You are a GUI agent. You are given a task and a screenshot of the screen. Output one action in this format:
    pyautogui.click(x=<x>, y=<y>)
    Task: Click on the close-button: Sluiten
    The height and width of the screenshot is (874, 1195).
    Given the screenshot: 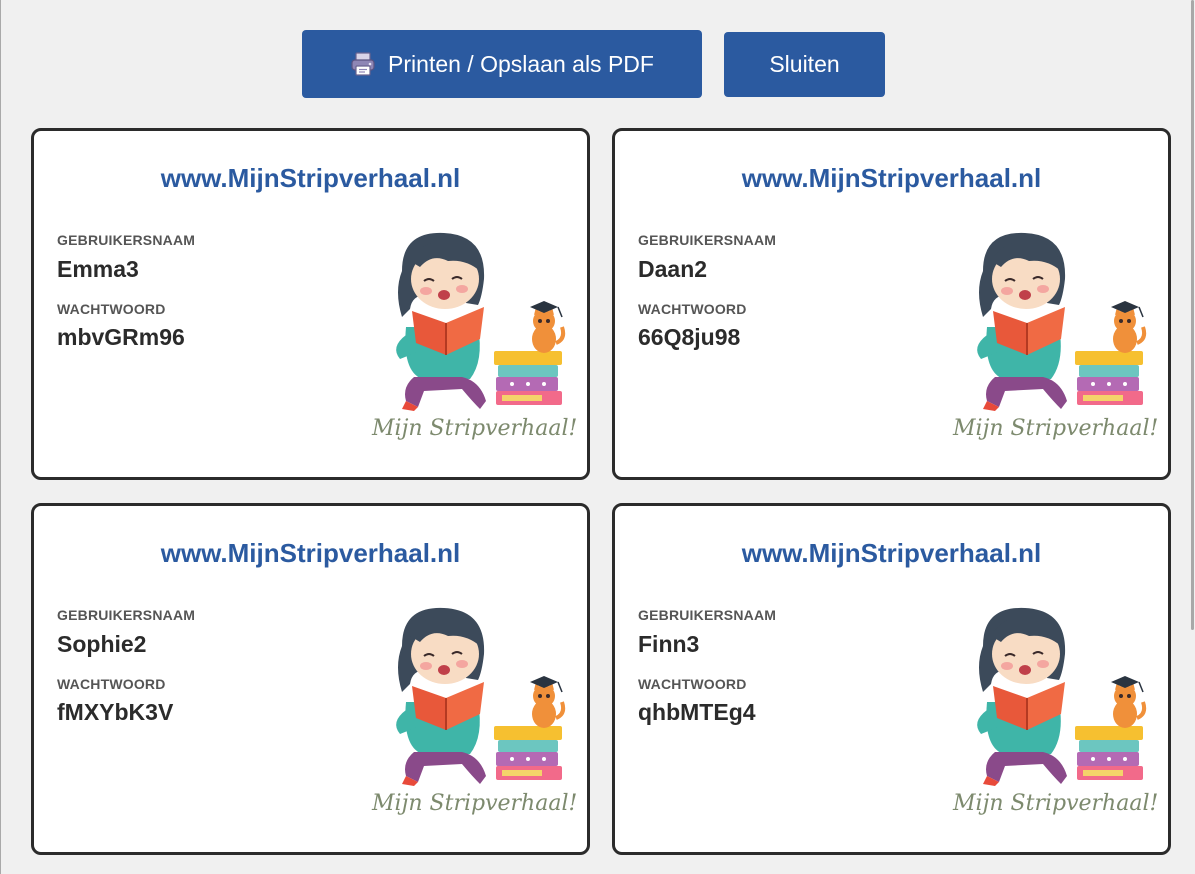 What is the action you would take?
    pyautogui.click(x=804, y=64)
    